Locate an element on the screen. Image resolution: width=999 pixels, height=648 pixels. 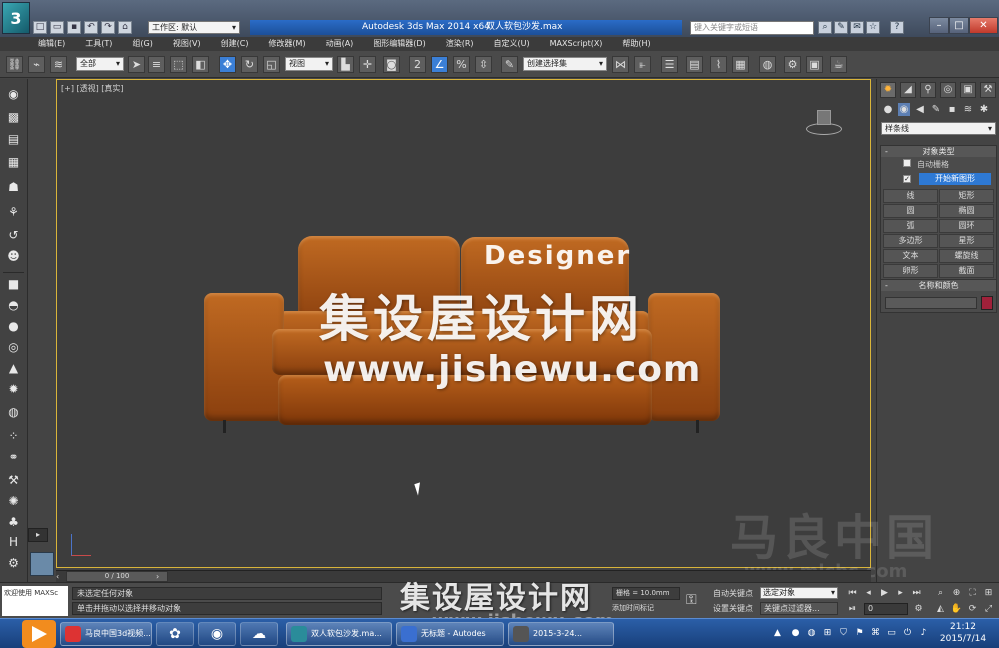
name-color-header: - 名称和颜色 is located at coordinates (938, 285).